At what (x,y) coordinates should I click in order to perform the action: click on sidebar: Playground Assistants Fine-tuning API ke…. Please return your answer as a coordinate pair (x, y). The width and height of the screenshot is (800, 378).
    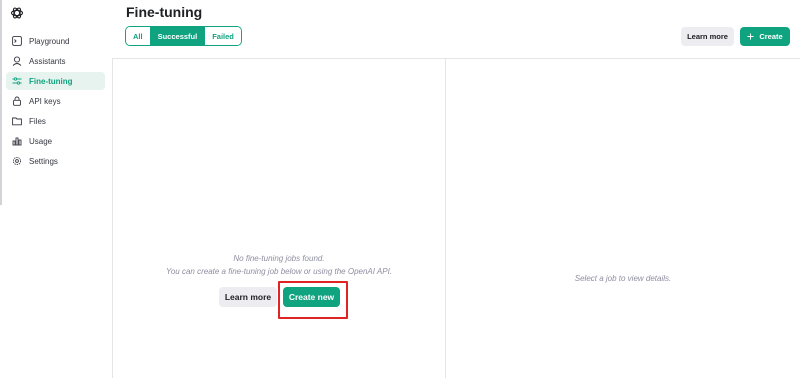
    Looking at the image, I should click on (56, 189).